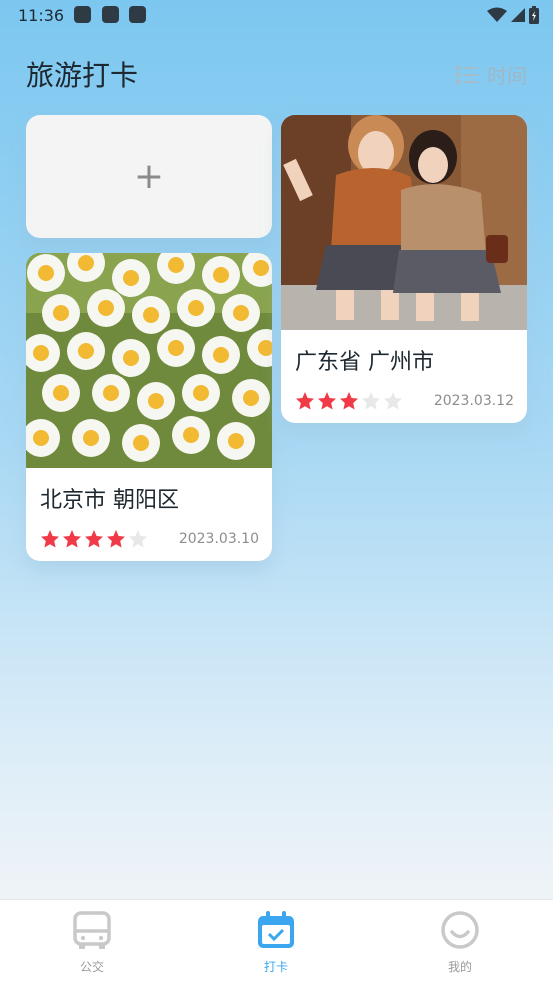  I want to click on nav-item-bus: 公交, so click(92, 942).